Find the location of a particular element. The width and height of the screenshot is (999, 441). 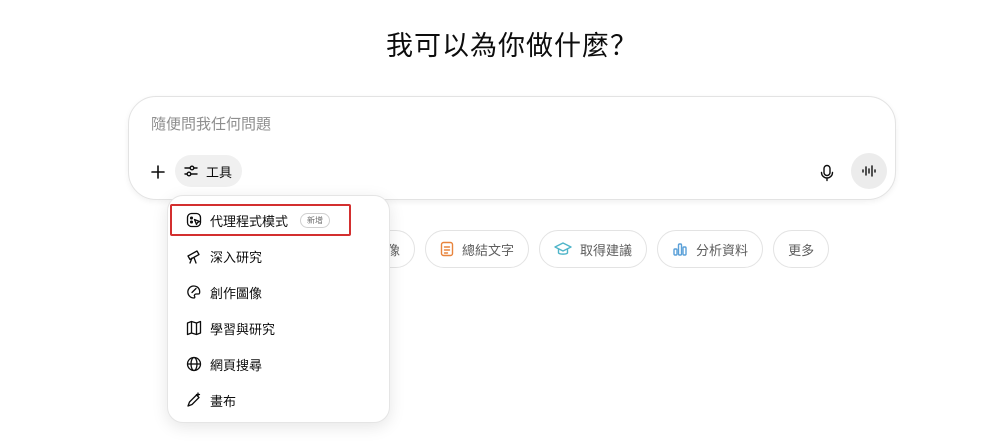

palette-icon is located at coordinates (194, 292).